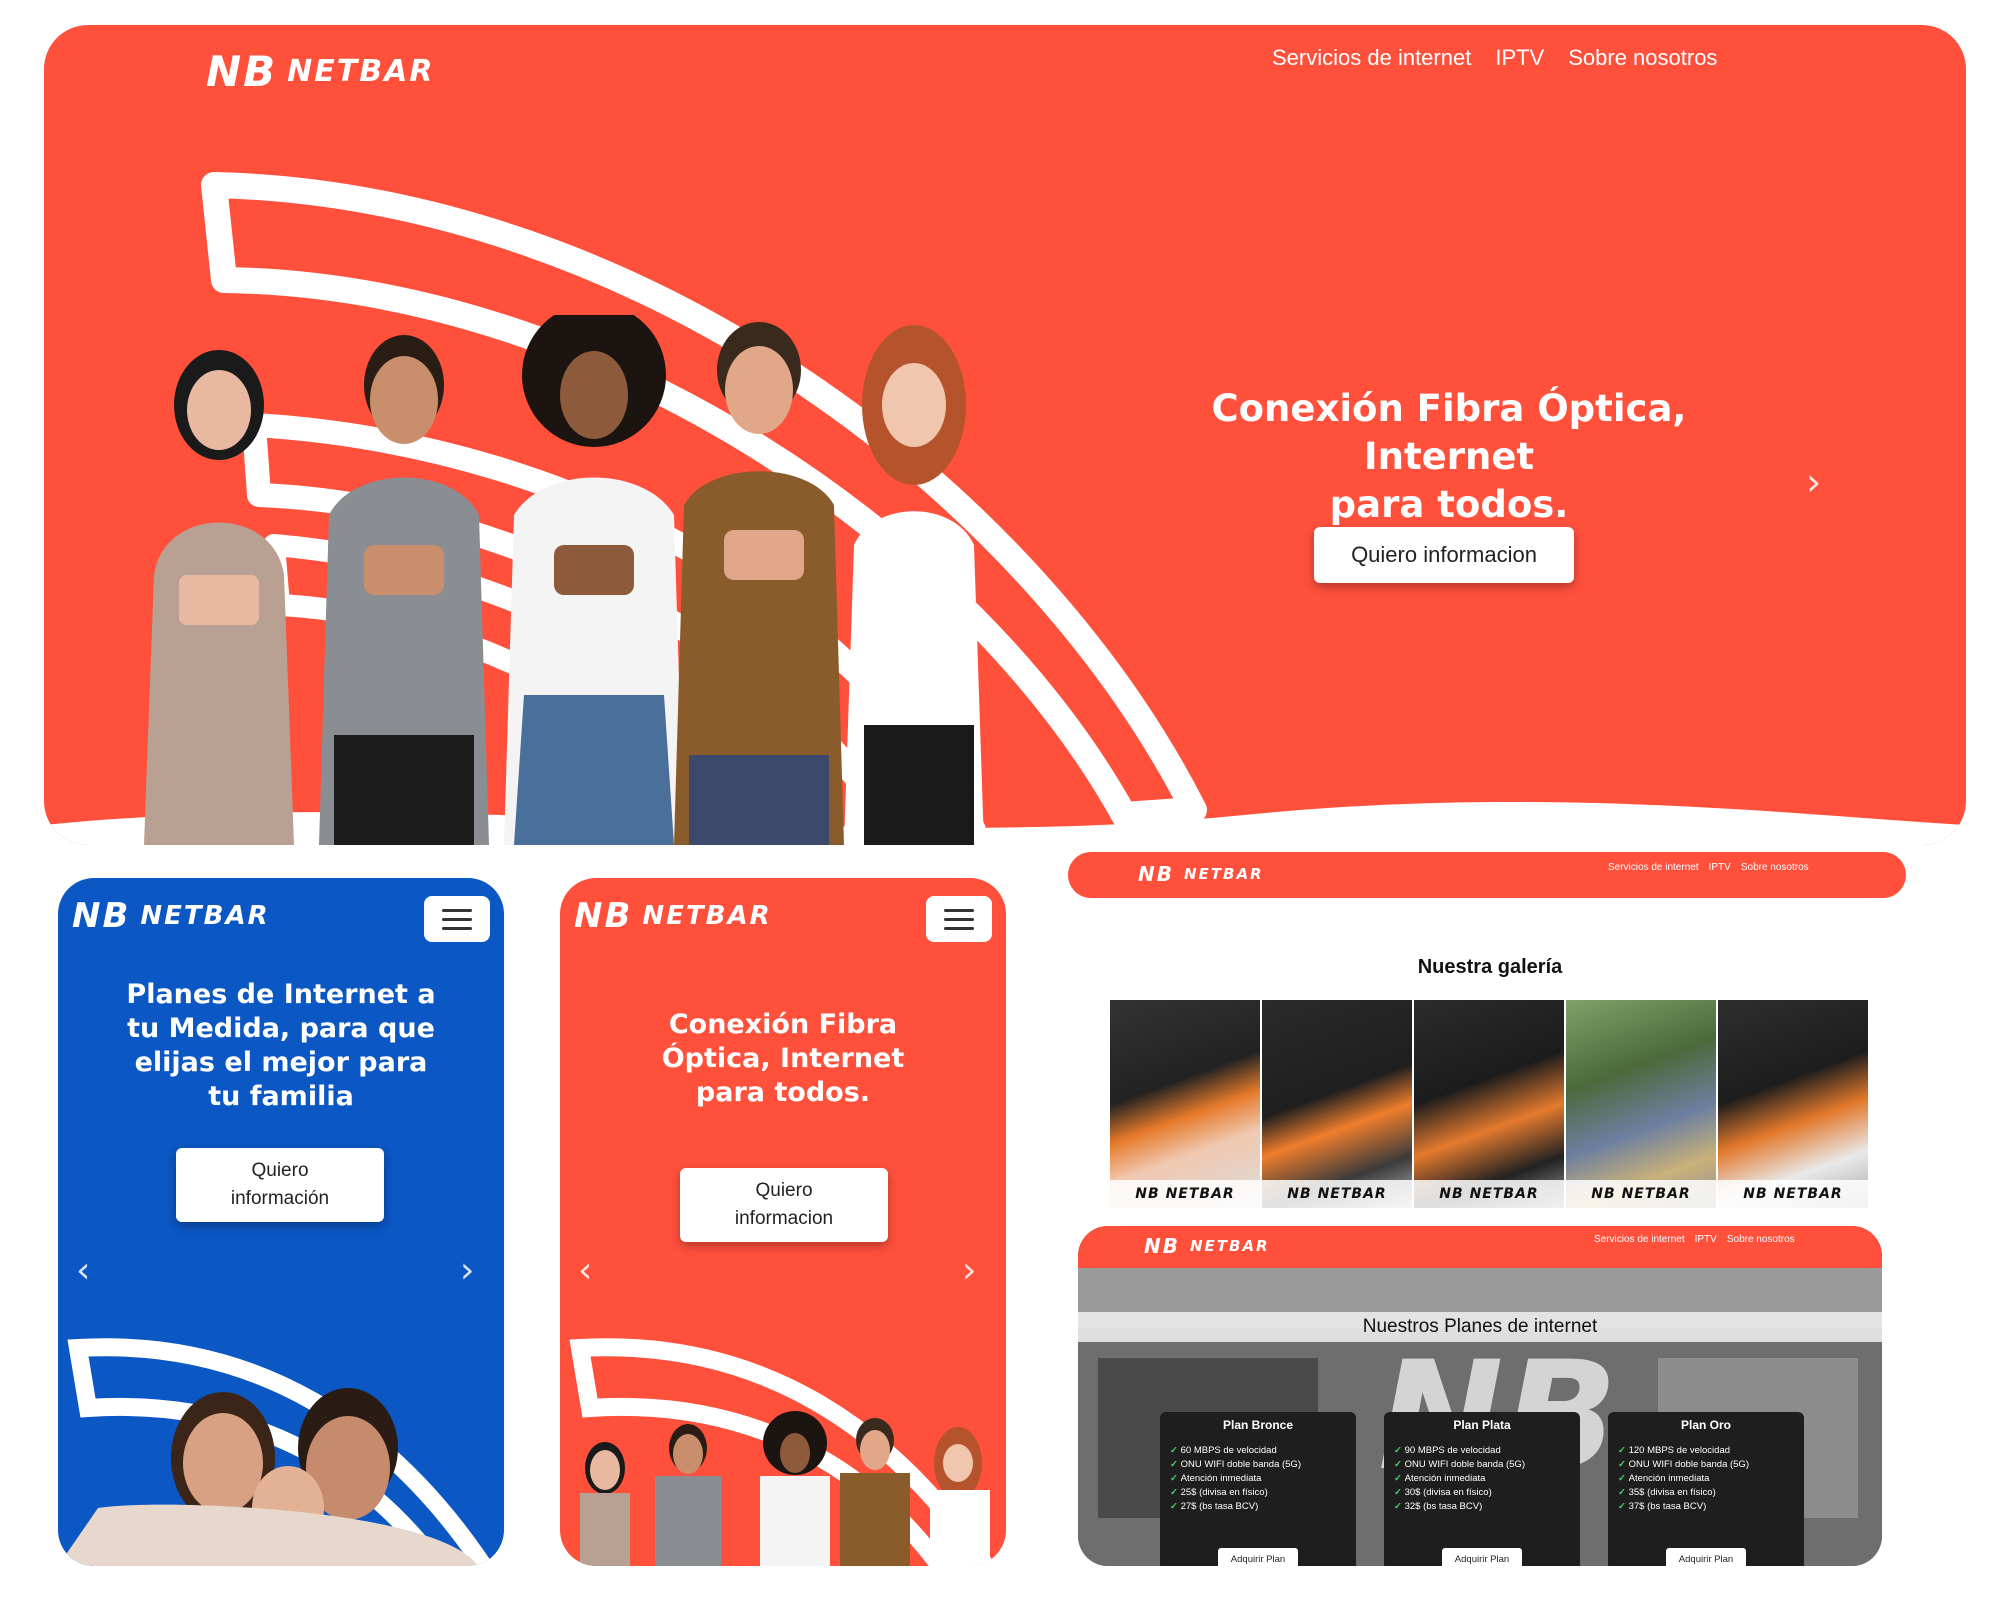 The height and width of the screenshot is (1600, 2000). I want to click on gallery-photo-3: NB NETBAR, so click(1489, 1104).